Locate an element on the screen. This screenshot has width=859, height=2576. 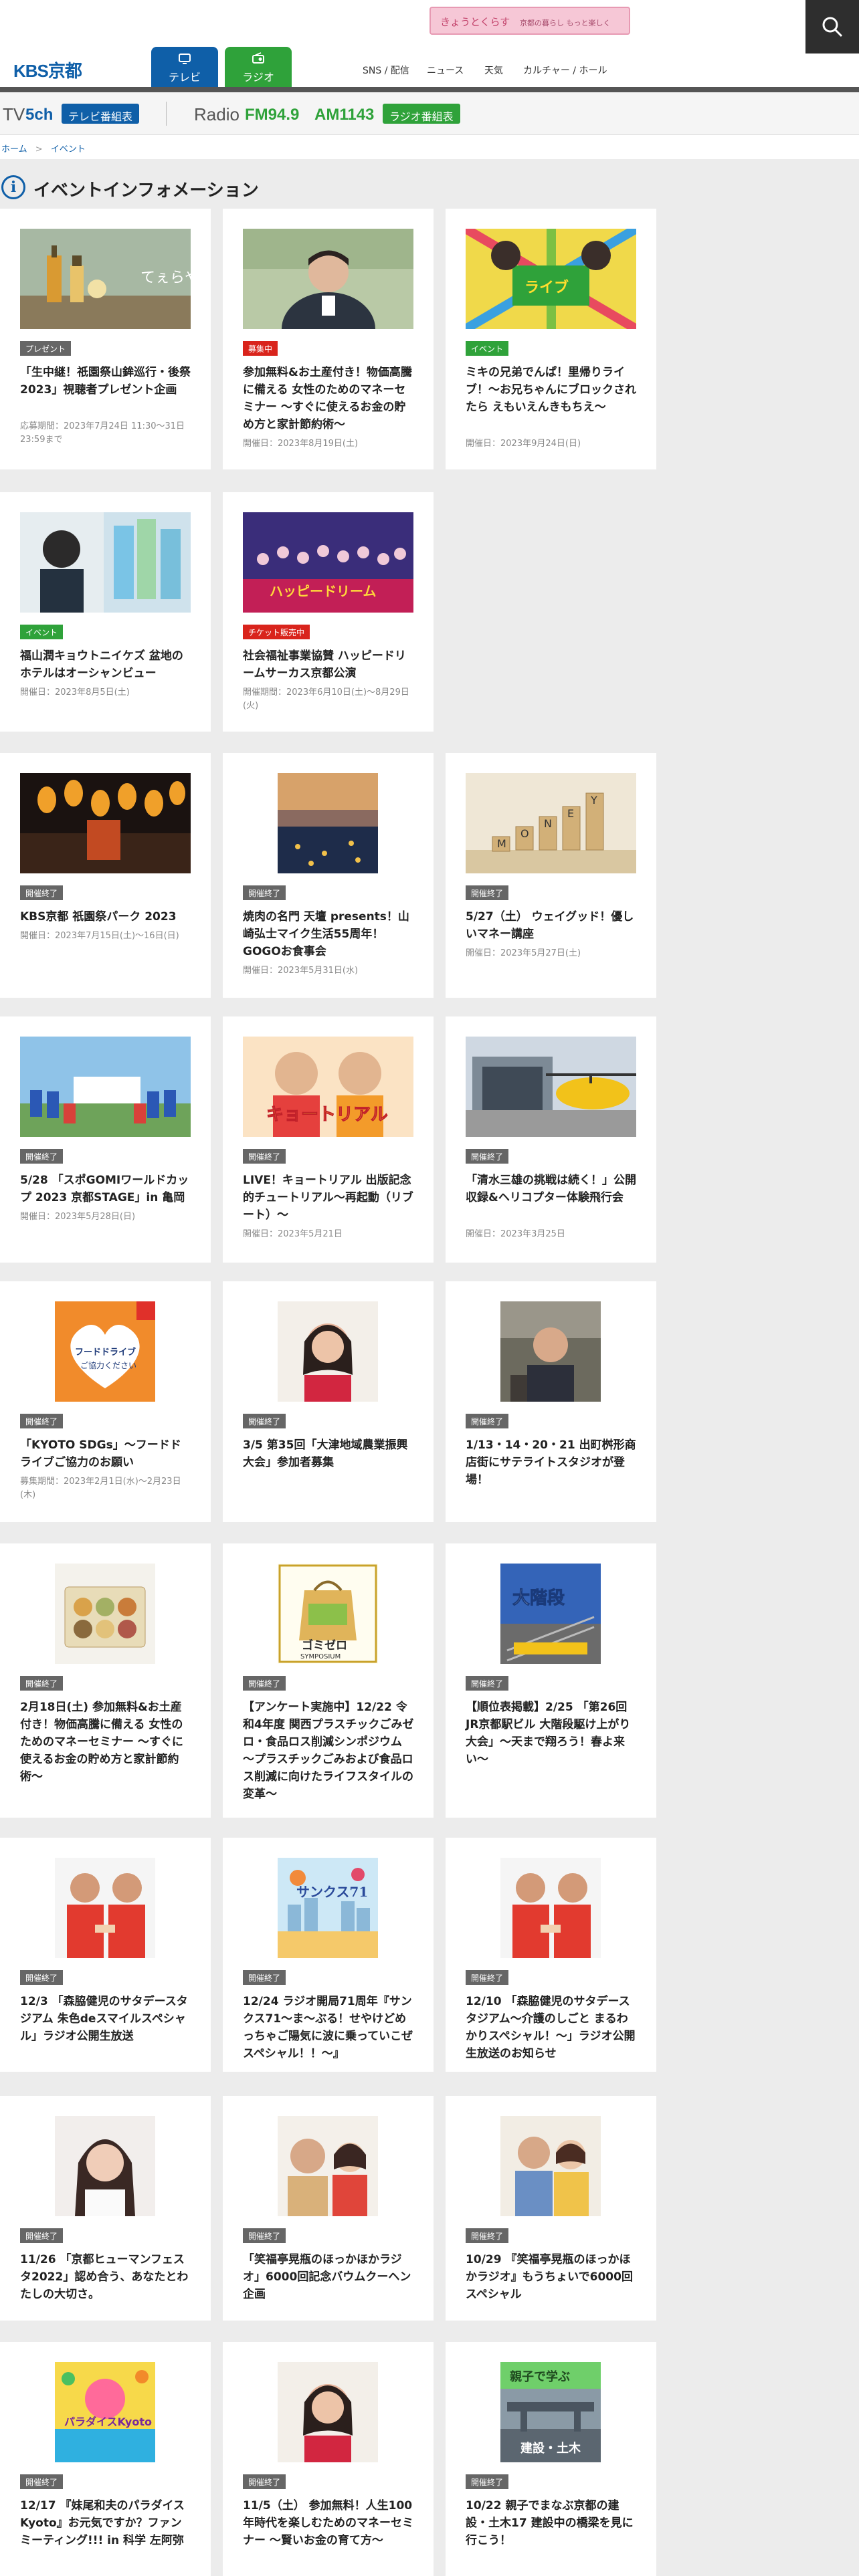
event-thumbnail: てぇらや is located at coordinates (105, 279).